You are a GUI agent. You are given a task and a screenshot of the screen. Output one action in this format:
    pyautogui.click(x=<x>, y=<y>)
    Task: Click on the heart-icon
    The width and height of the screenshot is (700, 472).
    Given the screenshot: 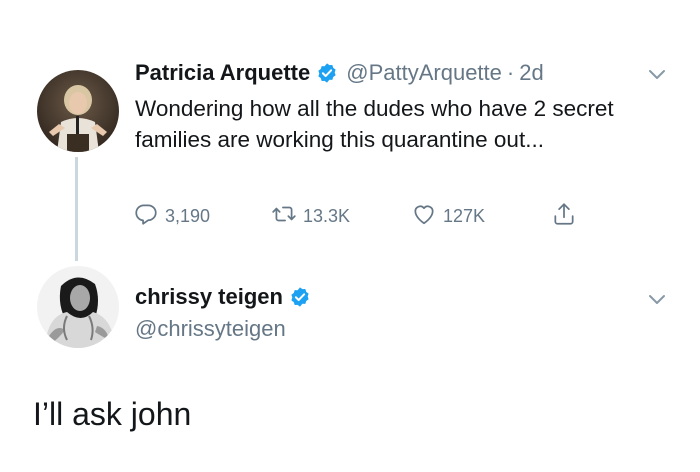 What is the action you would take?
    pyautogui.click(x=424, y=216)
    